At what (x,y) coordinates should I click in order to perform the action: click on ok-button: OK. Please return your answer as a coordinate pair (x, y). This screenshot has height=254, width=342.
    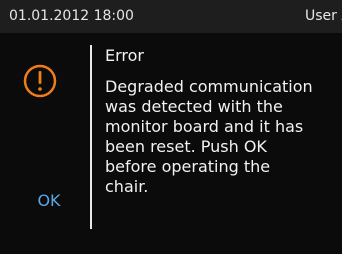
    Looking at the image, I should click on (49, 201).